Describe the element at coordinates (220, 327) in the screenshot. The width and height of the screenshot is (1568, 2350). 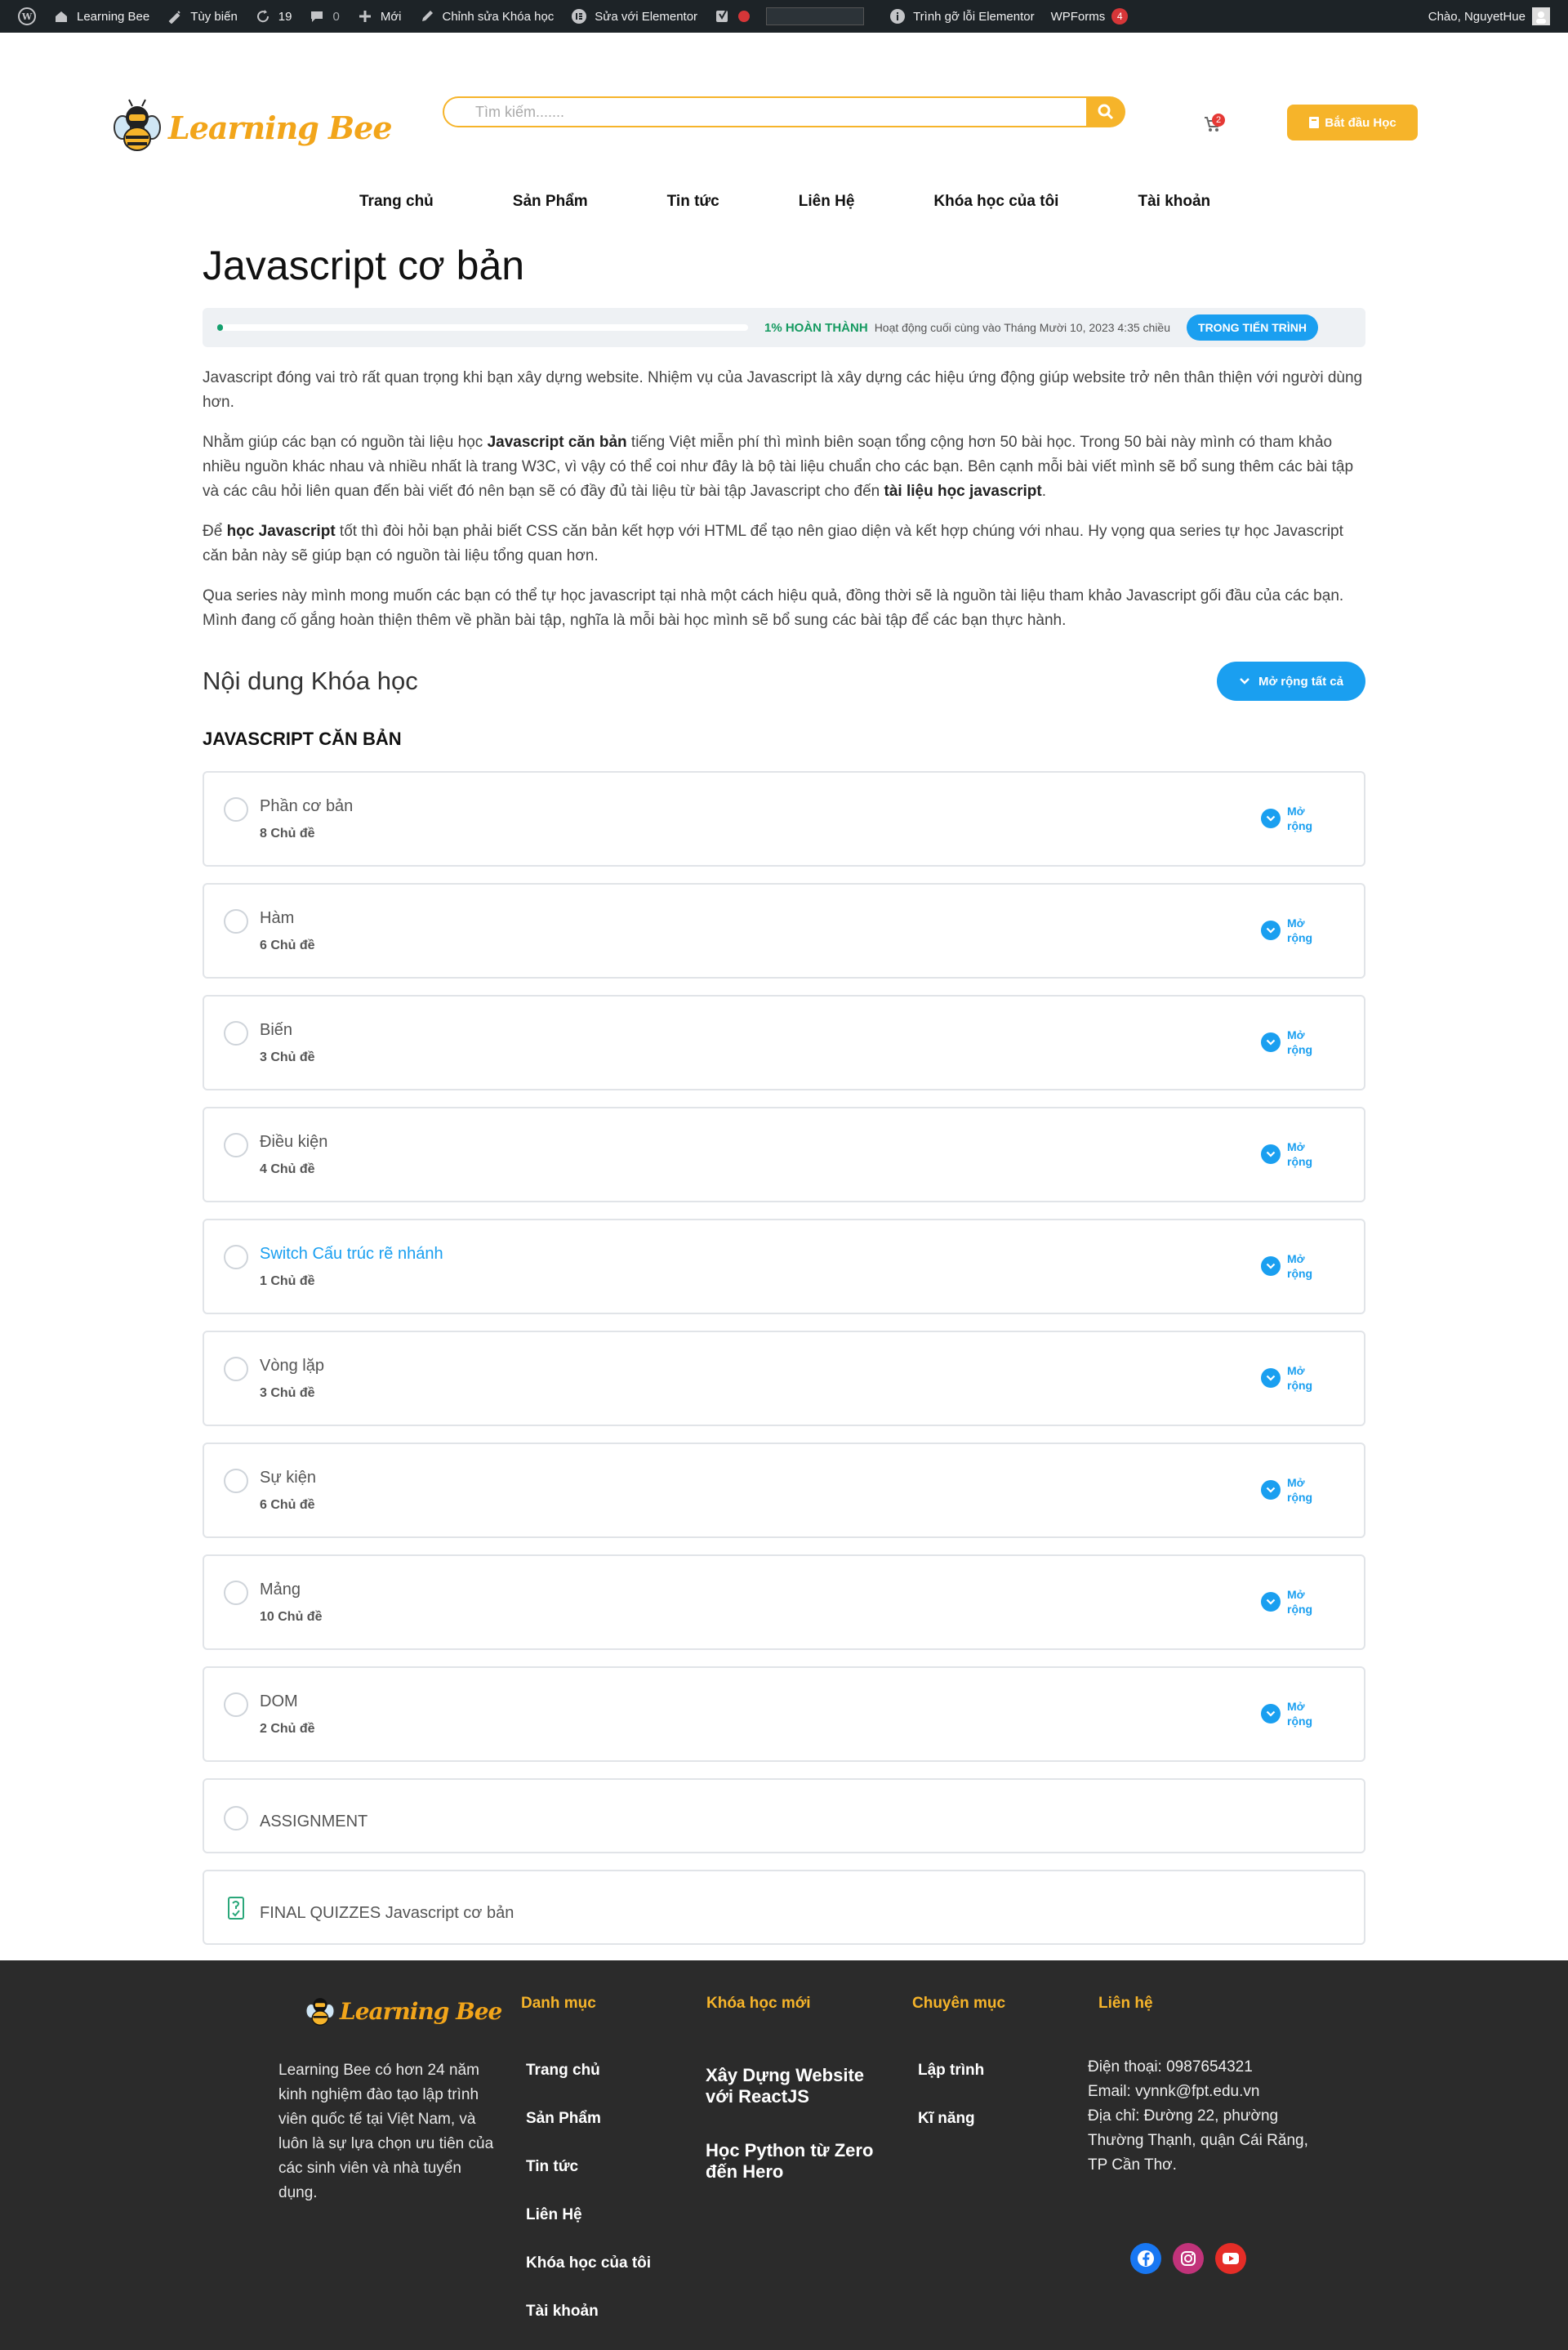
I see `progress-fill` at that location.